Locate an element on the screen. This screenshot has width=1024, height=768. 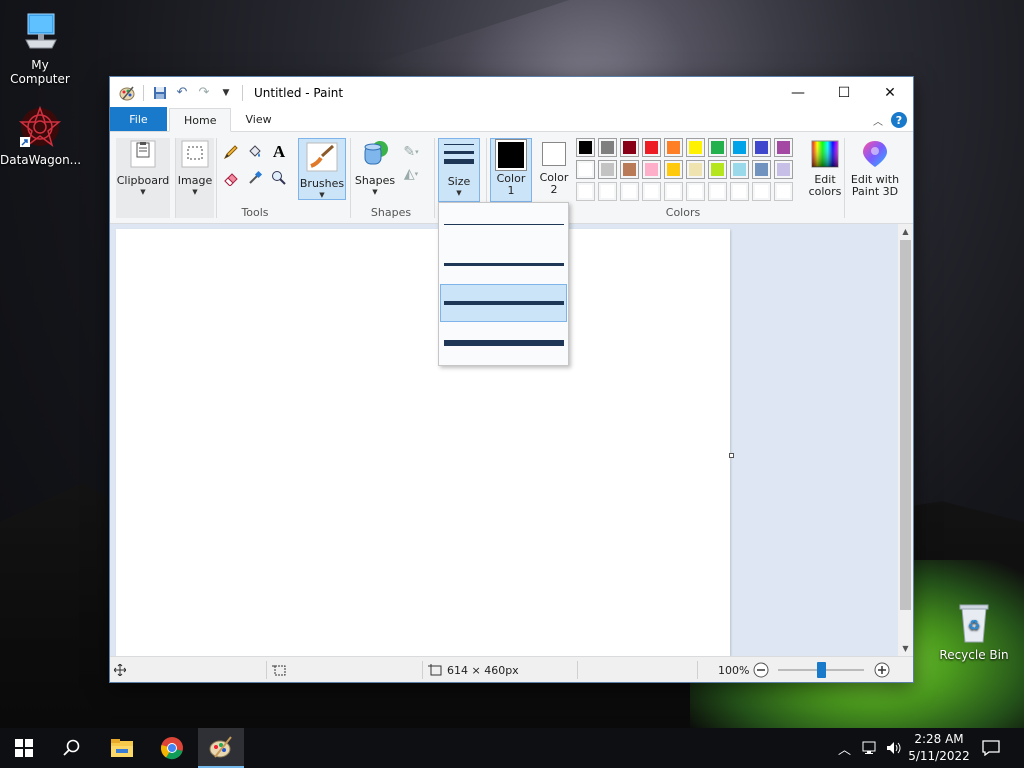
maximize-button: ☐ is located at coordinates (844, 92).